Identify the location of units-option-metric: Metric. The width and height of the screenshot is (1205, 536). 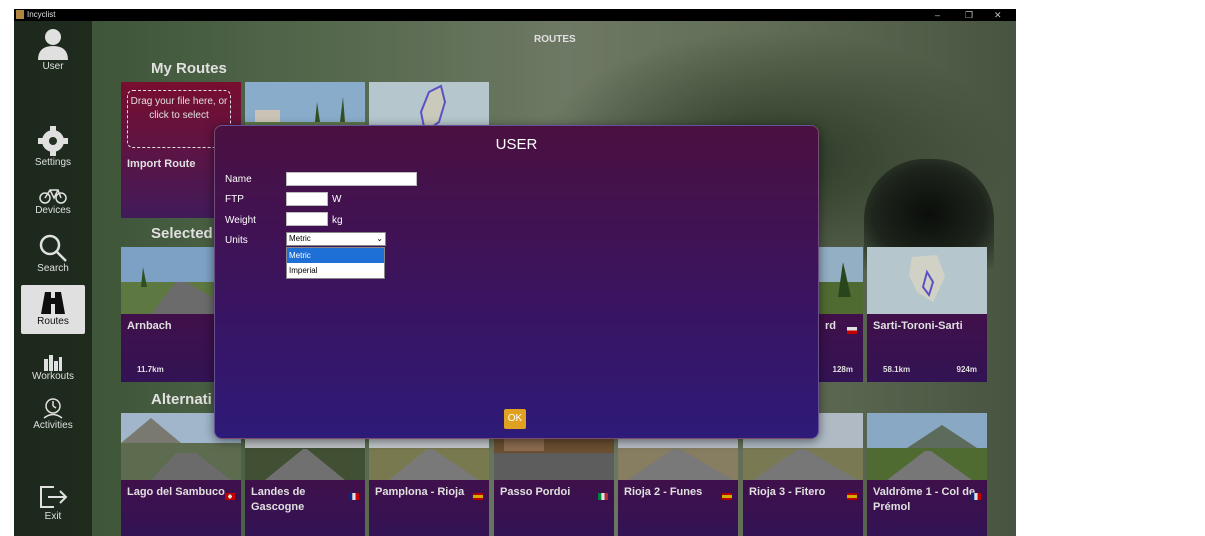
(335, 255).